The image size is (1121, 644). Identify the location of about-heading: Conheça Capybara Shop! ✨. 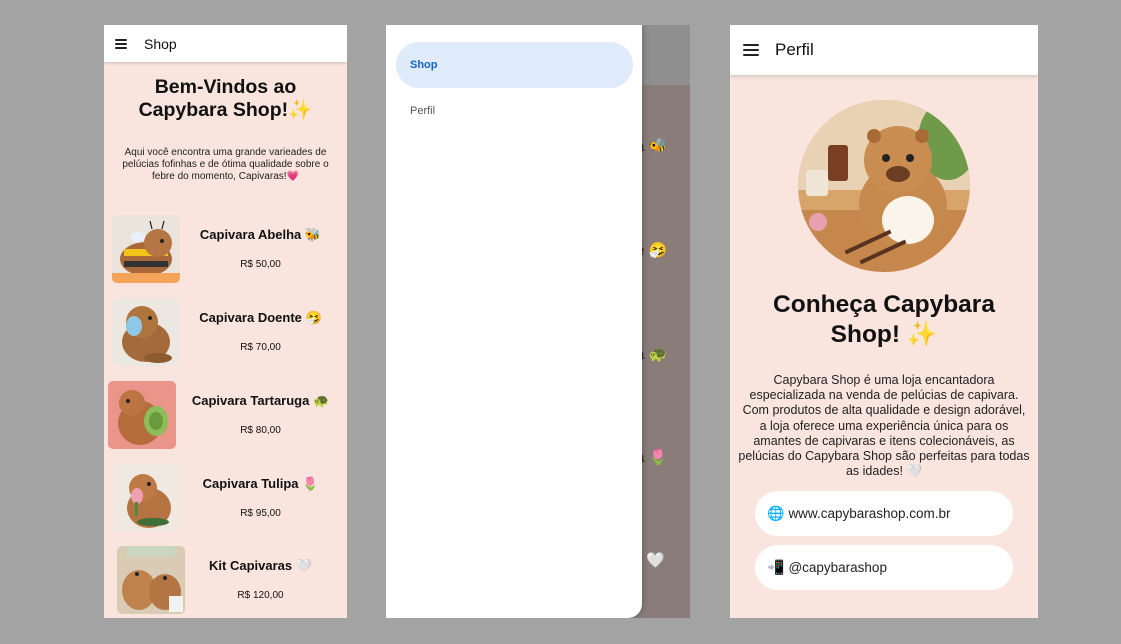
(884, 320).